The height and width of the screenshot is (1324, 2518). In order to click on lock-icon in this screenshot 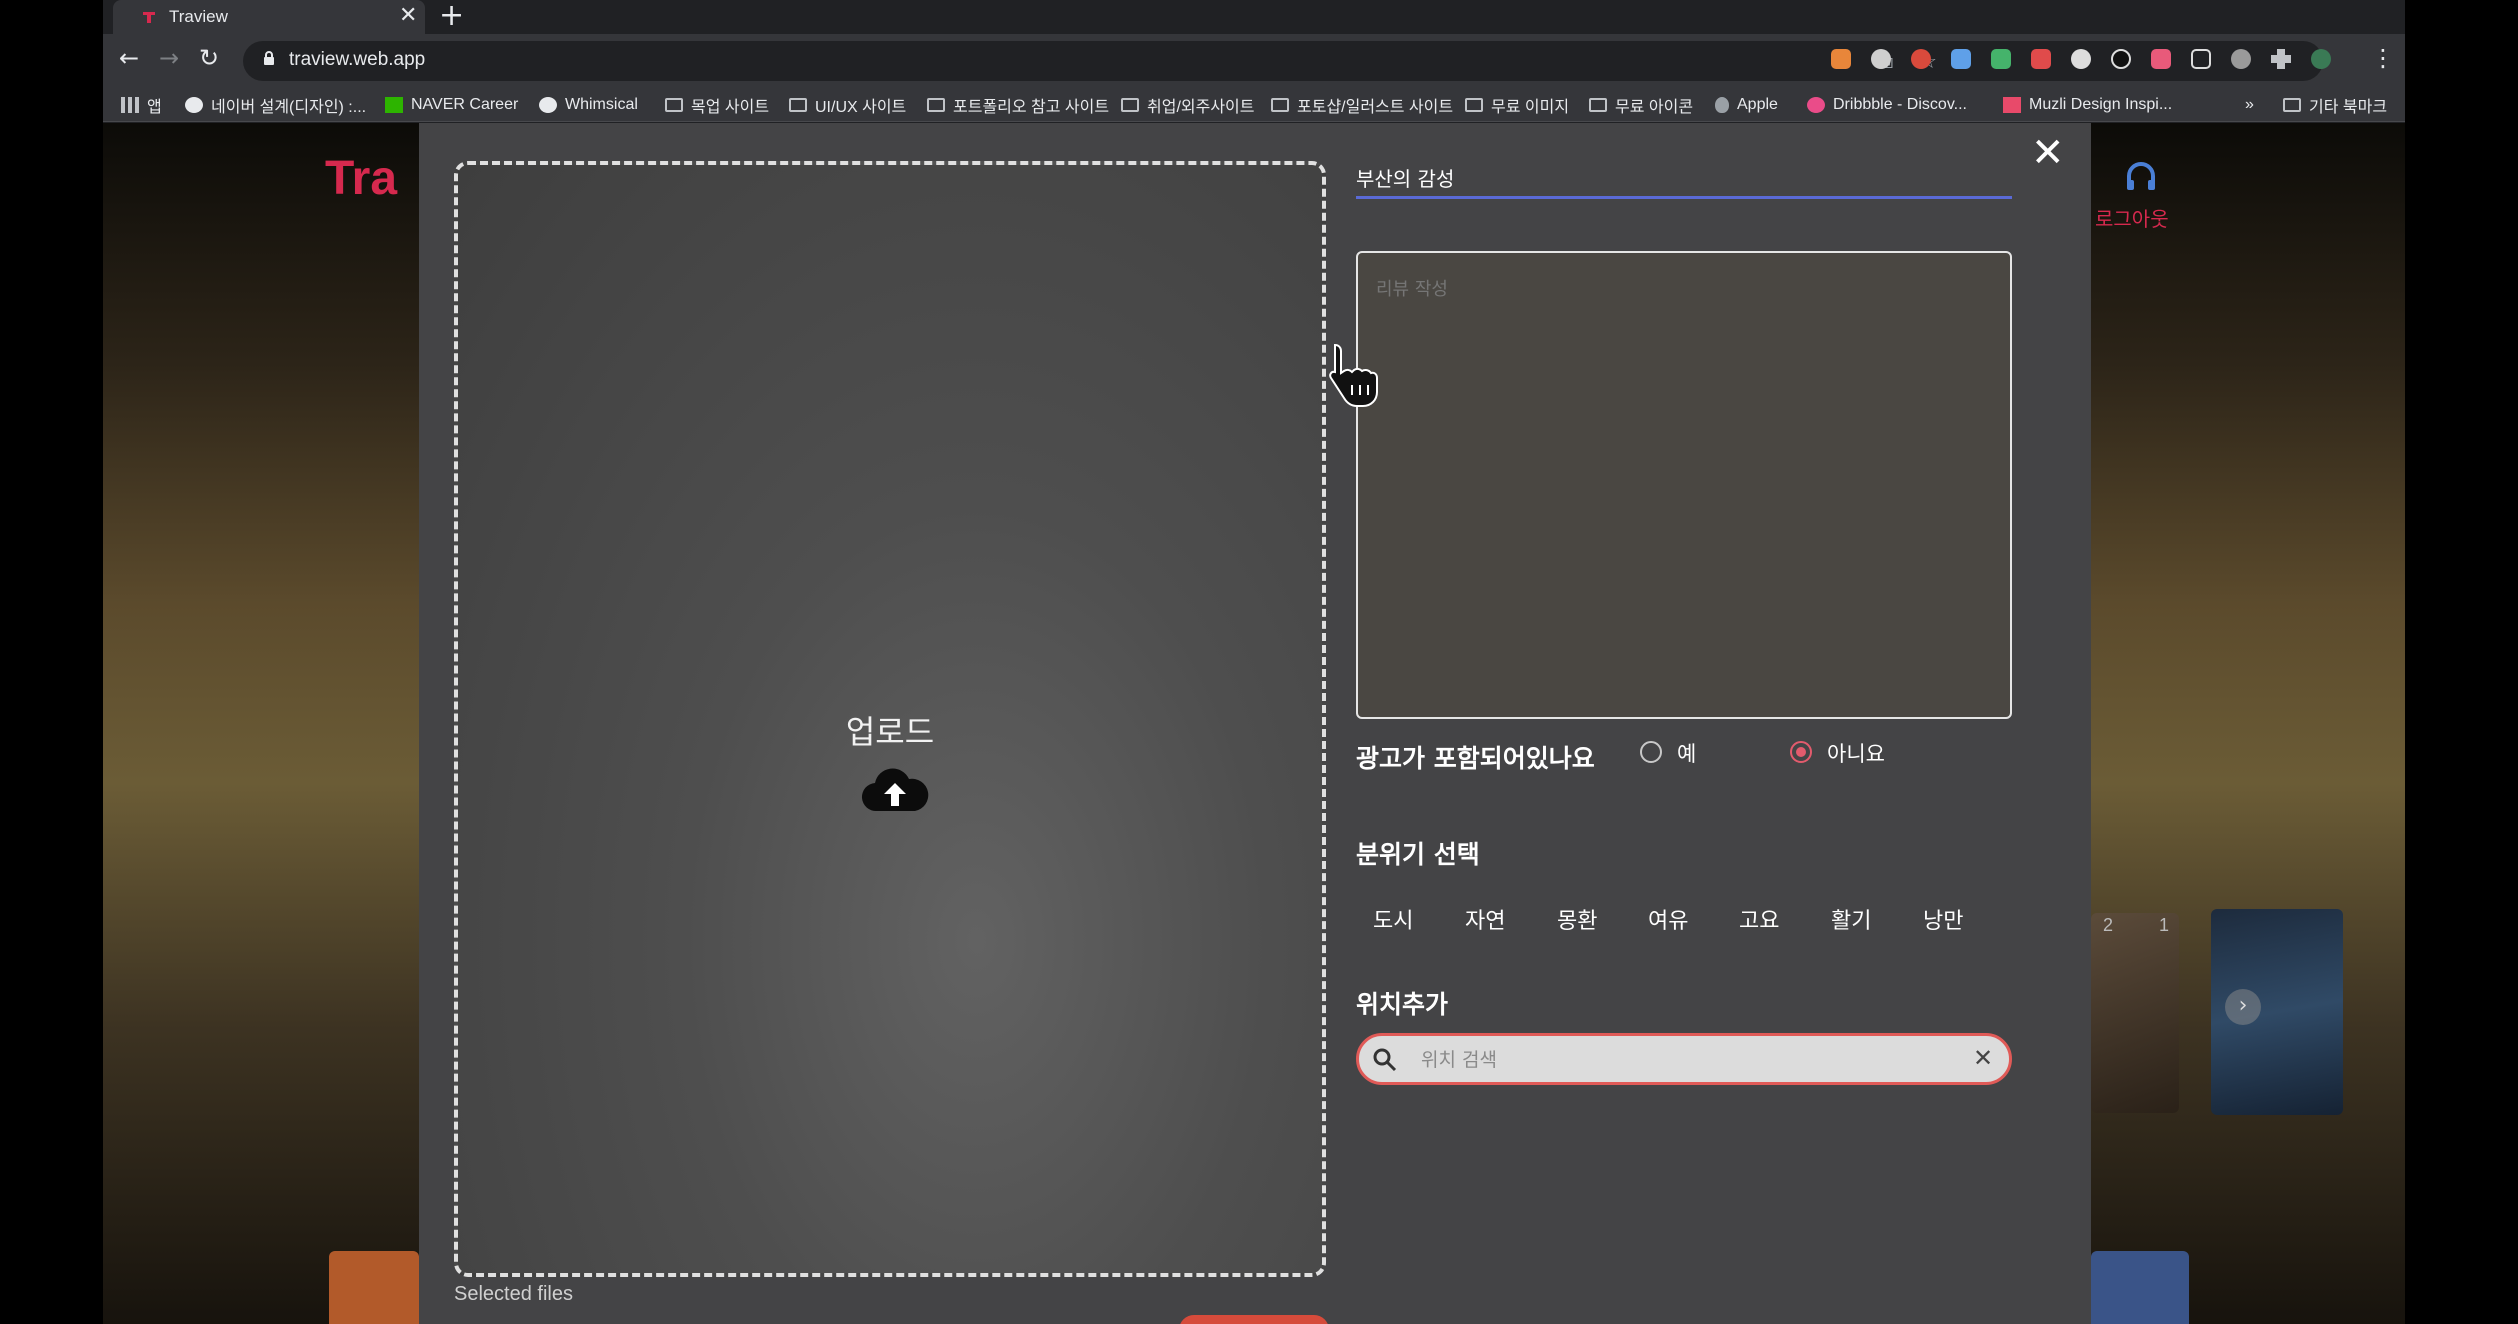, I will do `click(269, 58)`.